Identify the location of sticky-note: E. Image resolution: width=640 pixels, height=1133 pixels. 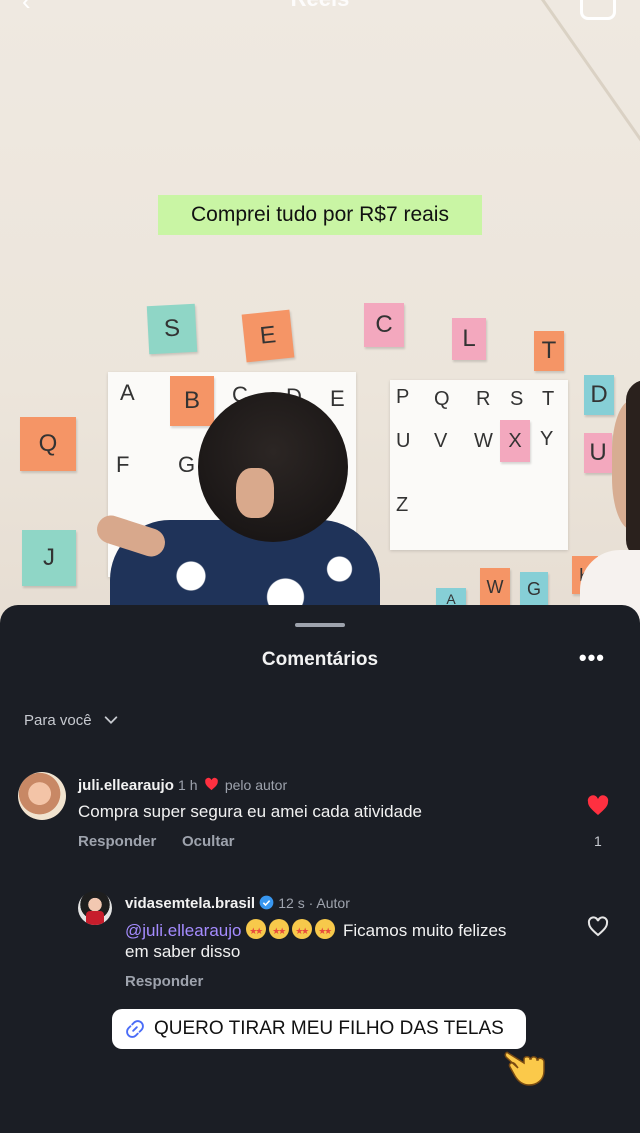
(268, 336).